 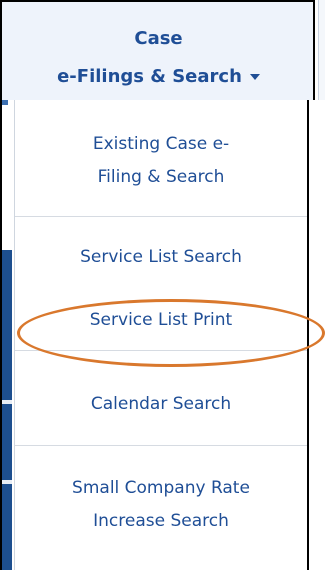 I want to click on adjacent-menu-edge, so click(x=321, y=50).